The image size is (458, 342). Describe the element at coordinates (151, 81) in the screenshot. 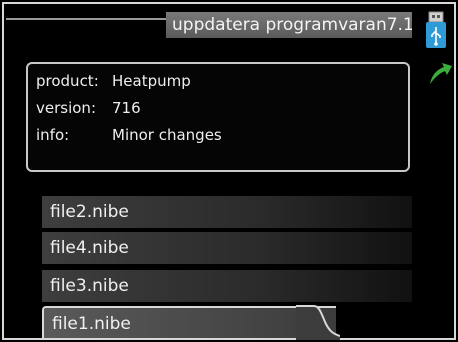

I see `info-value: Heatpump` at that location.